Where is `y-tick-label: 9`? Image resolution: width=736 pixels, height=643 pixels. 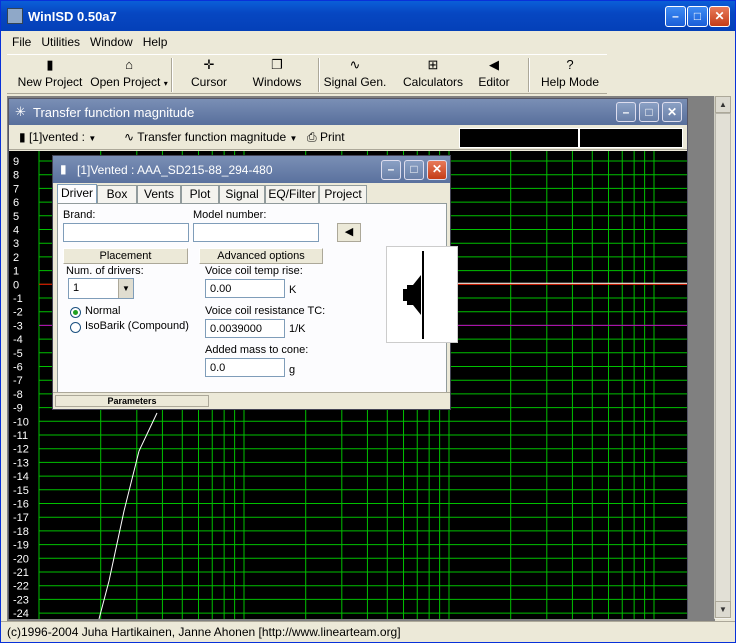 y-tick-label: 9 is located at coordinates (16, 162).